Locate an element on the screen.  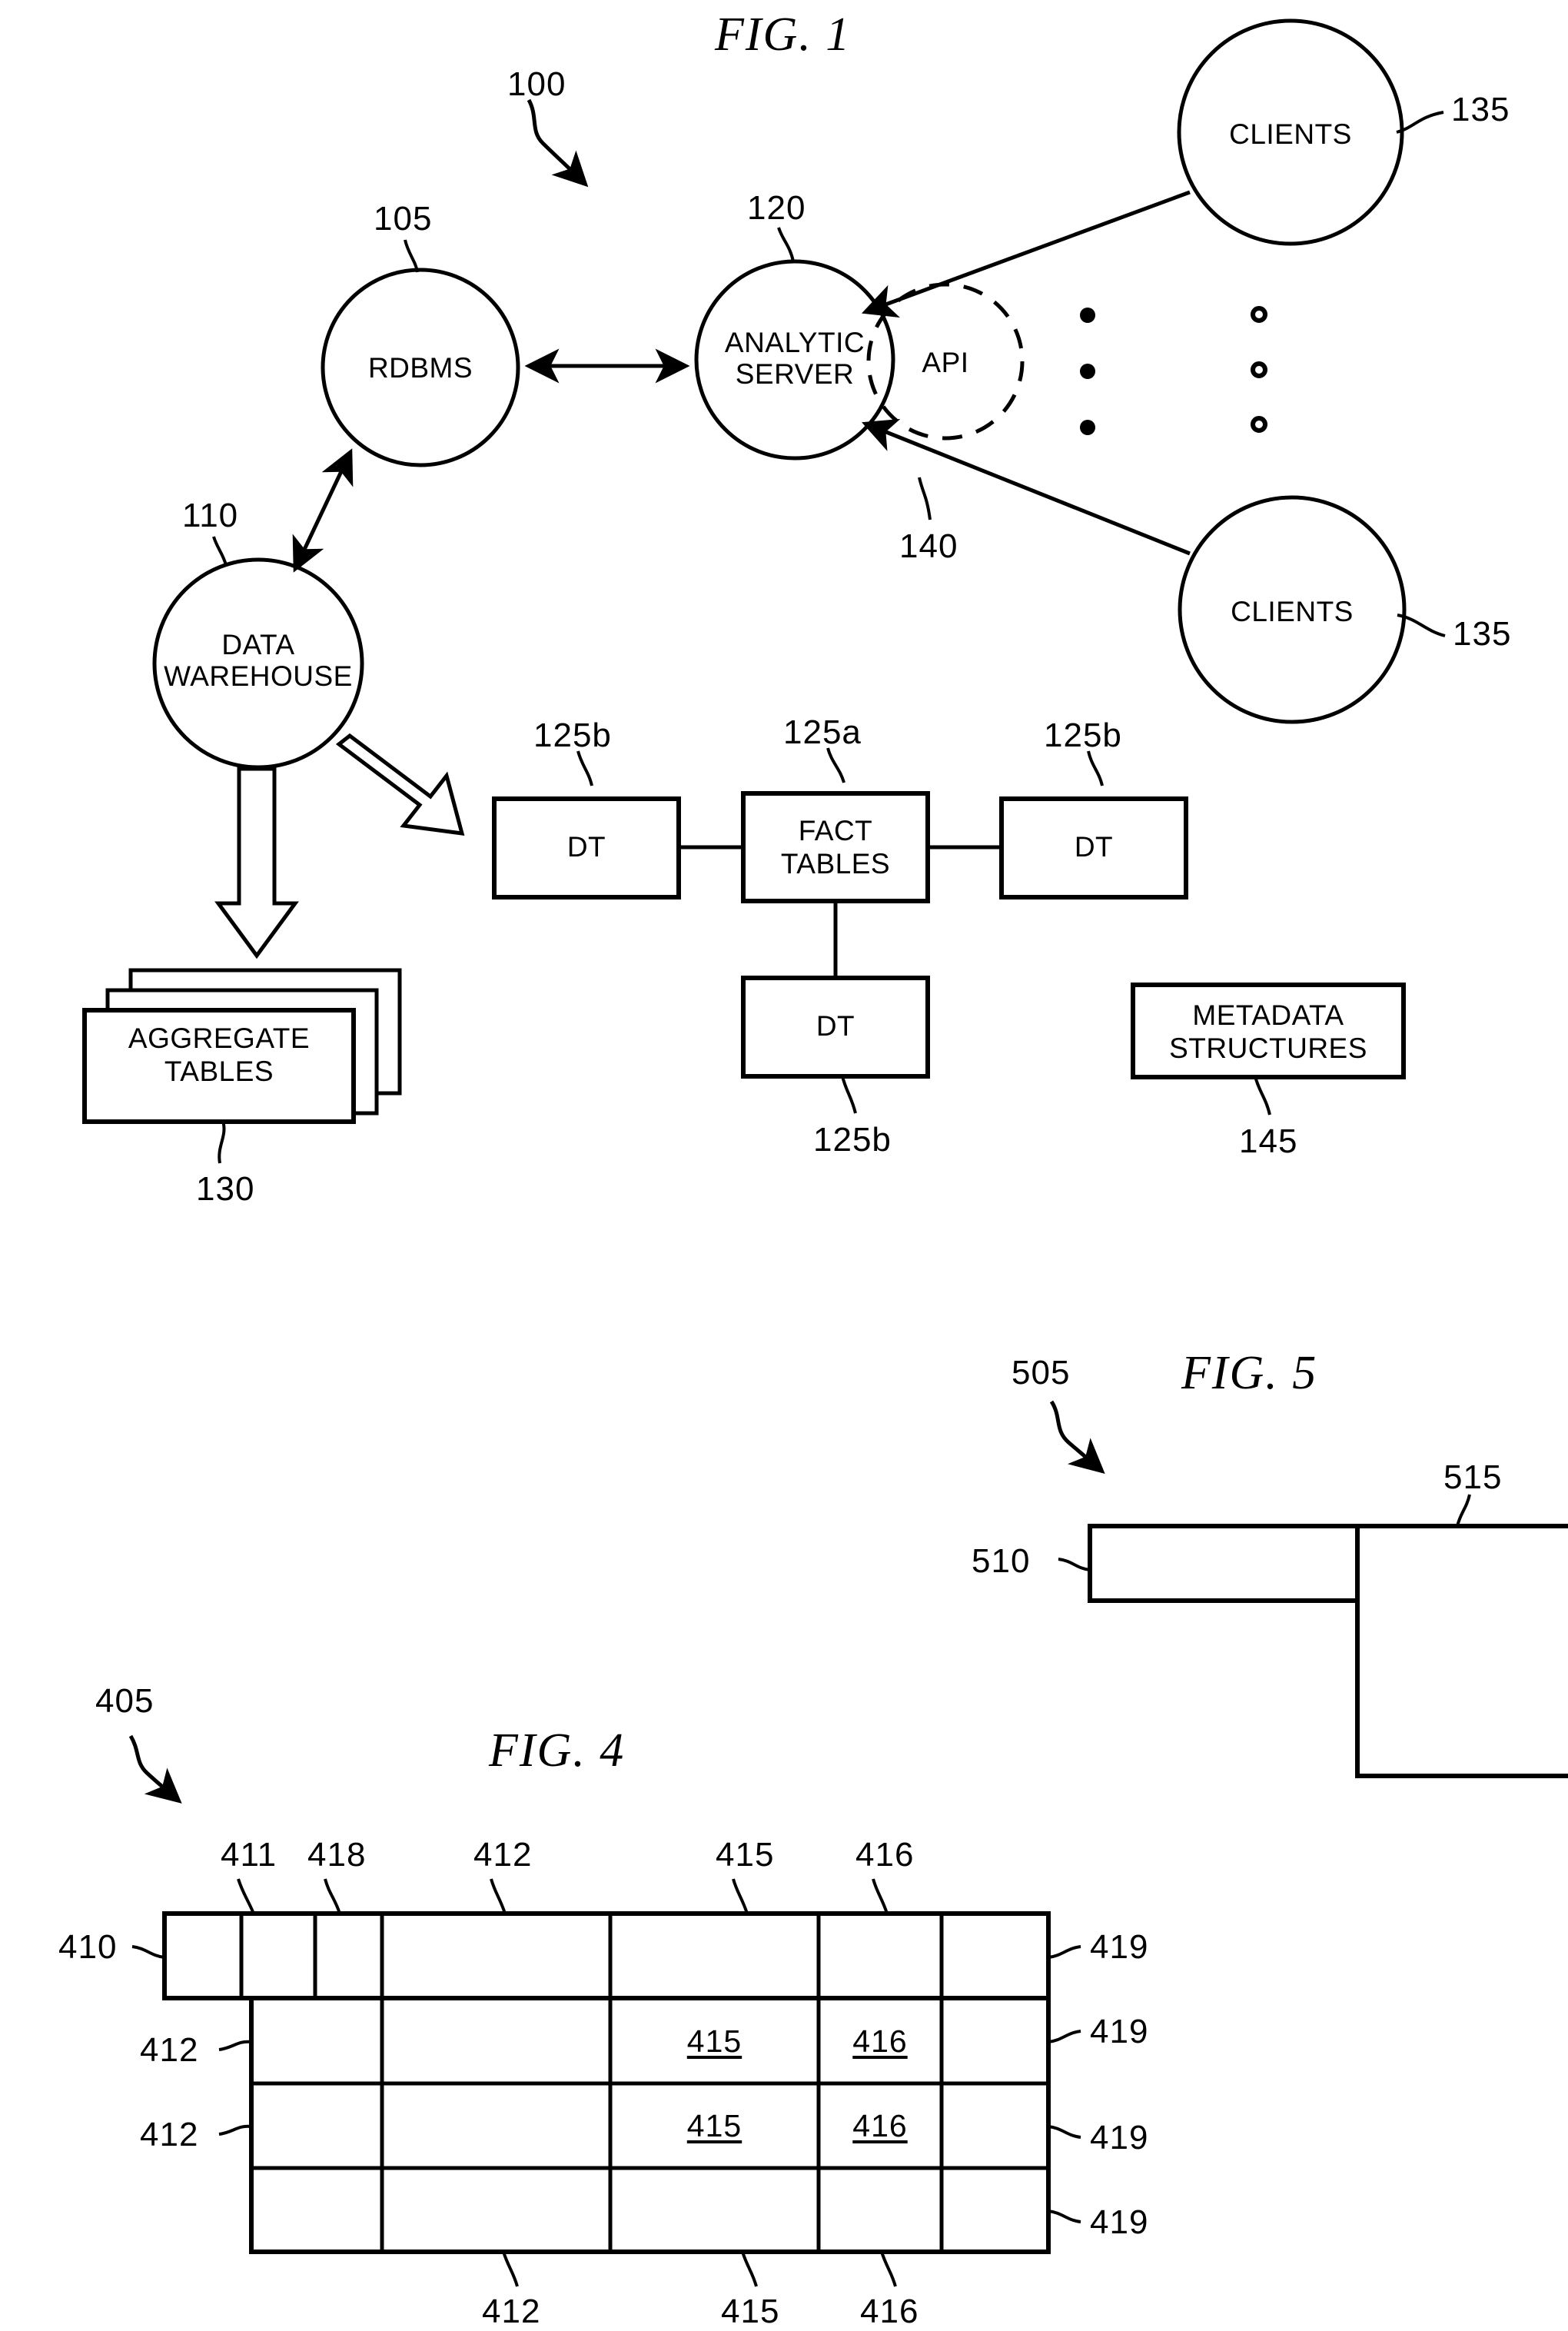
fig5-system-ref-505: 505 is located at coordinates (1041, 1373).